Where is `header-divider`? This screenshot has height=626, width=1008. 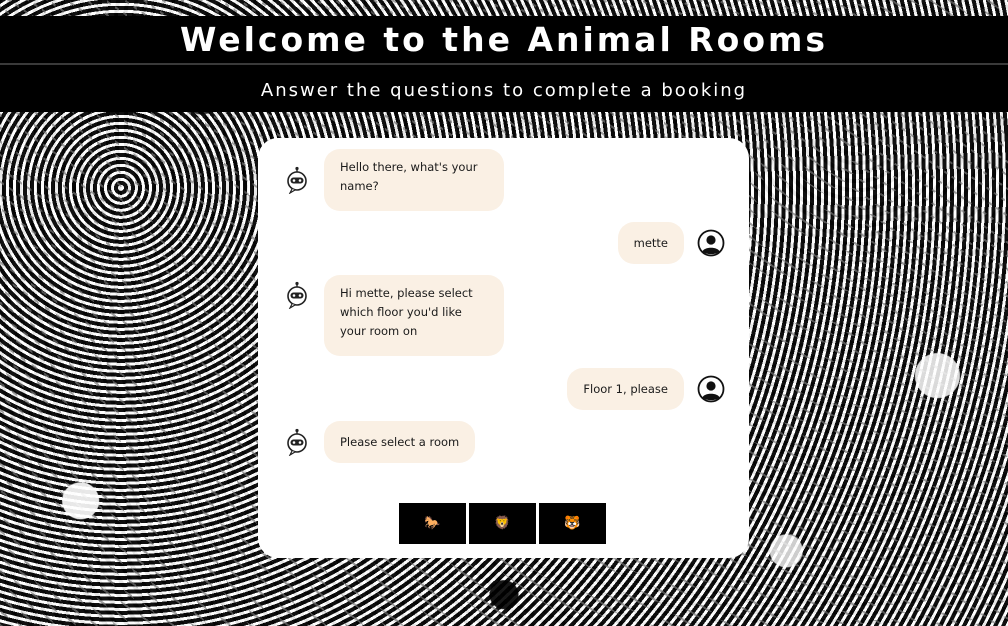 header-divider is located at coordinates (504, 64).